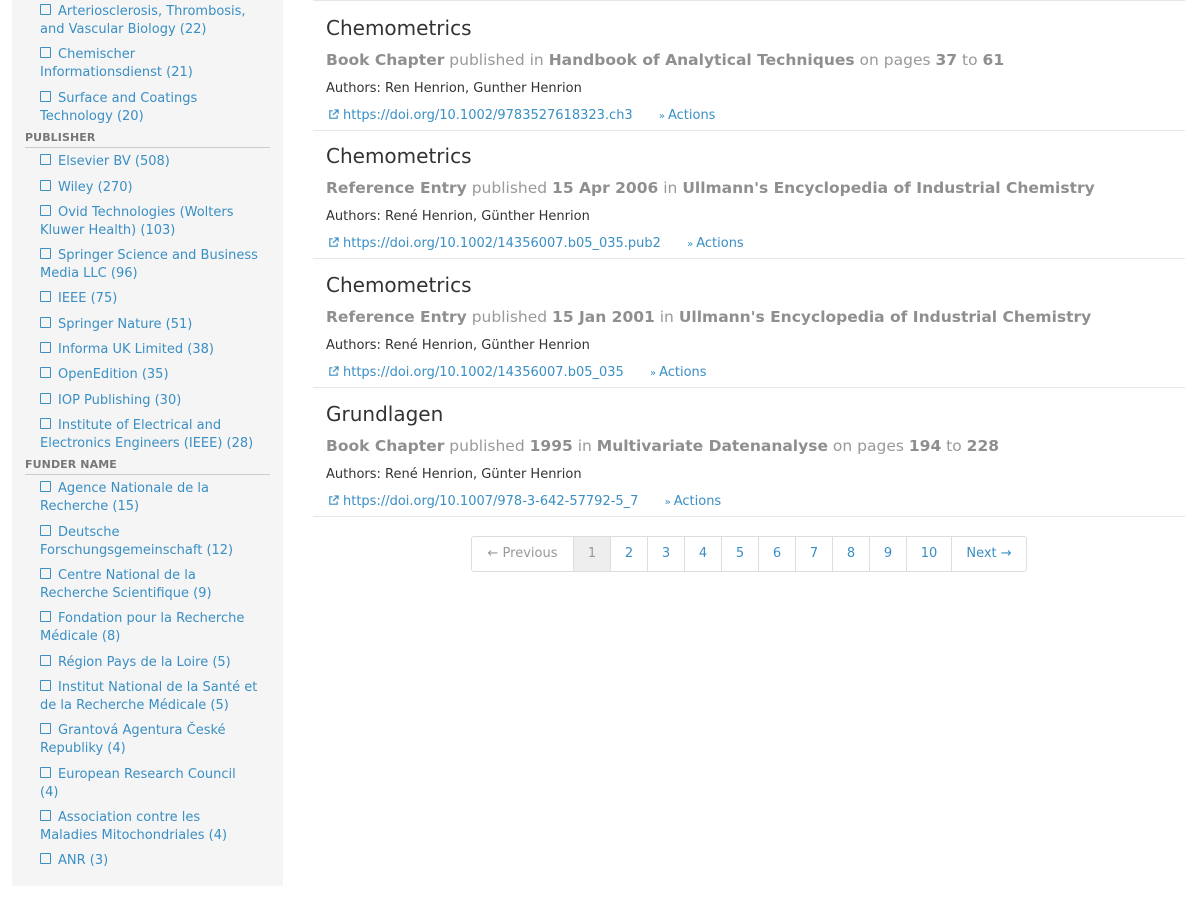  I want to click on facet-item-label: Région Pays de la Loire (5), so click(144, 662).